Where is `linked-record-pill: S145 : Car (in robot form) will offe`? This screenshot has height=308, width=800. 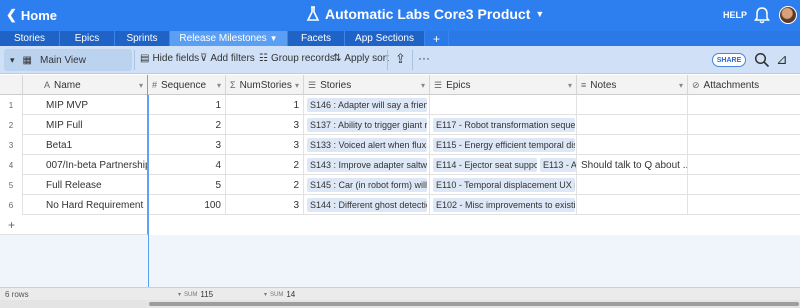
linked-record-pill: S145 : Car (in robot form) will offe is located at coordinates (367, 185).